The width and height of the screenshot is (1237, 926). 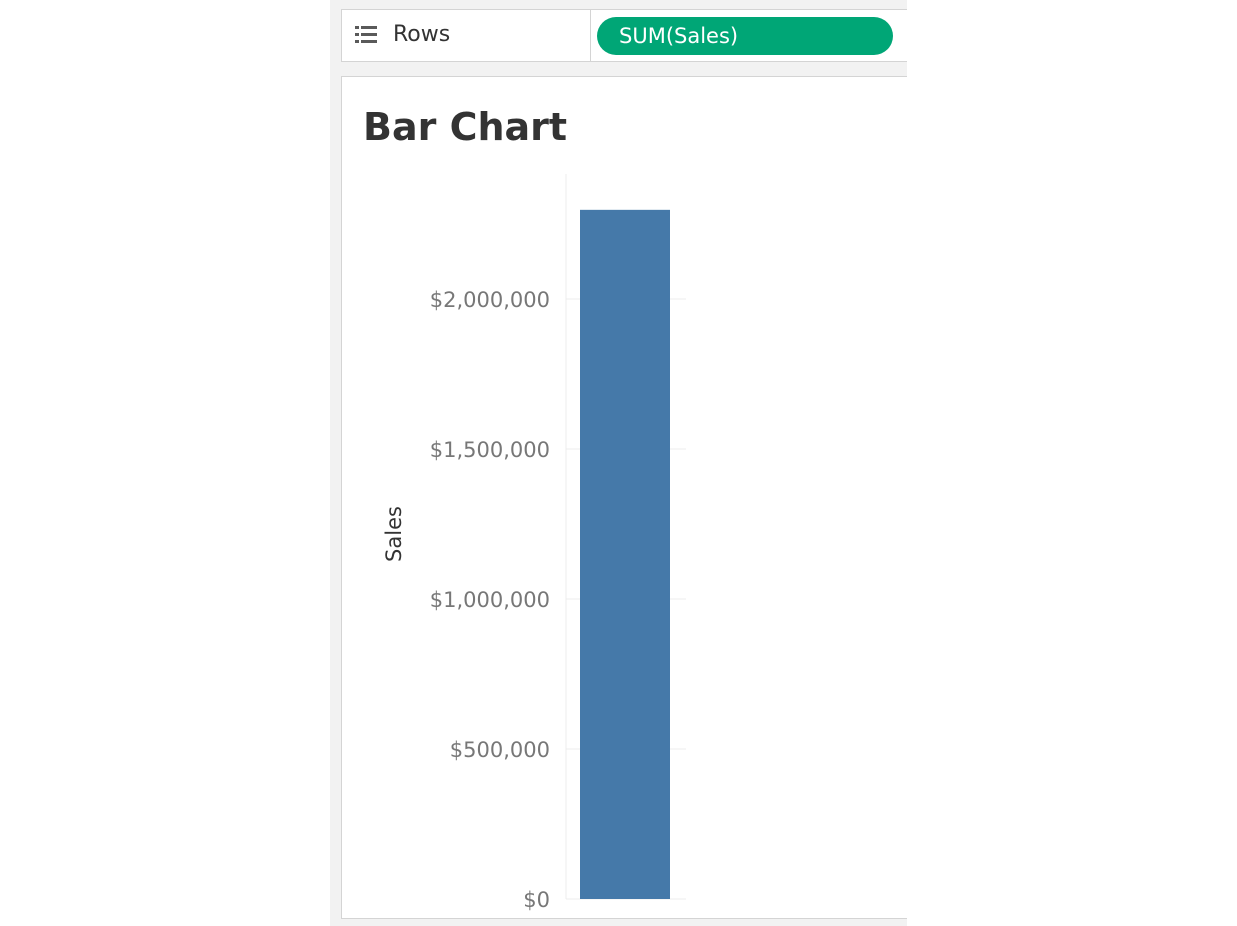 I want to click on rows-shelf: Rows SUM(Sales), so click(x=624, y=35).